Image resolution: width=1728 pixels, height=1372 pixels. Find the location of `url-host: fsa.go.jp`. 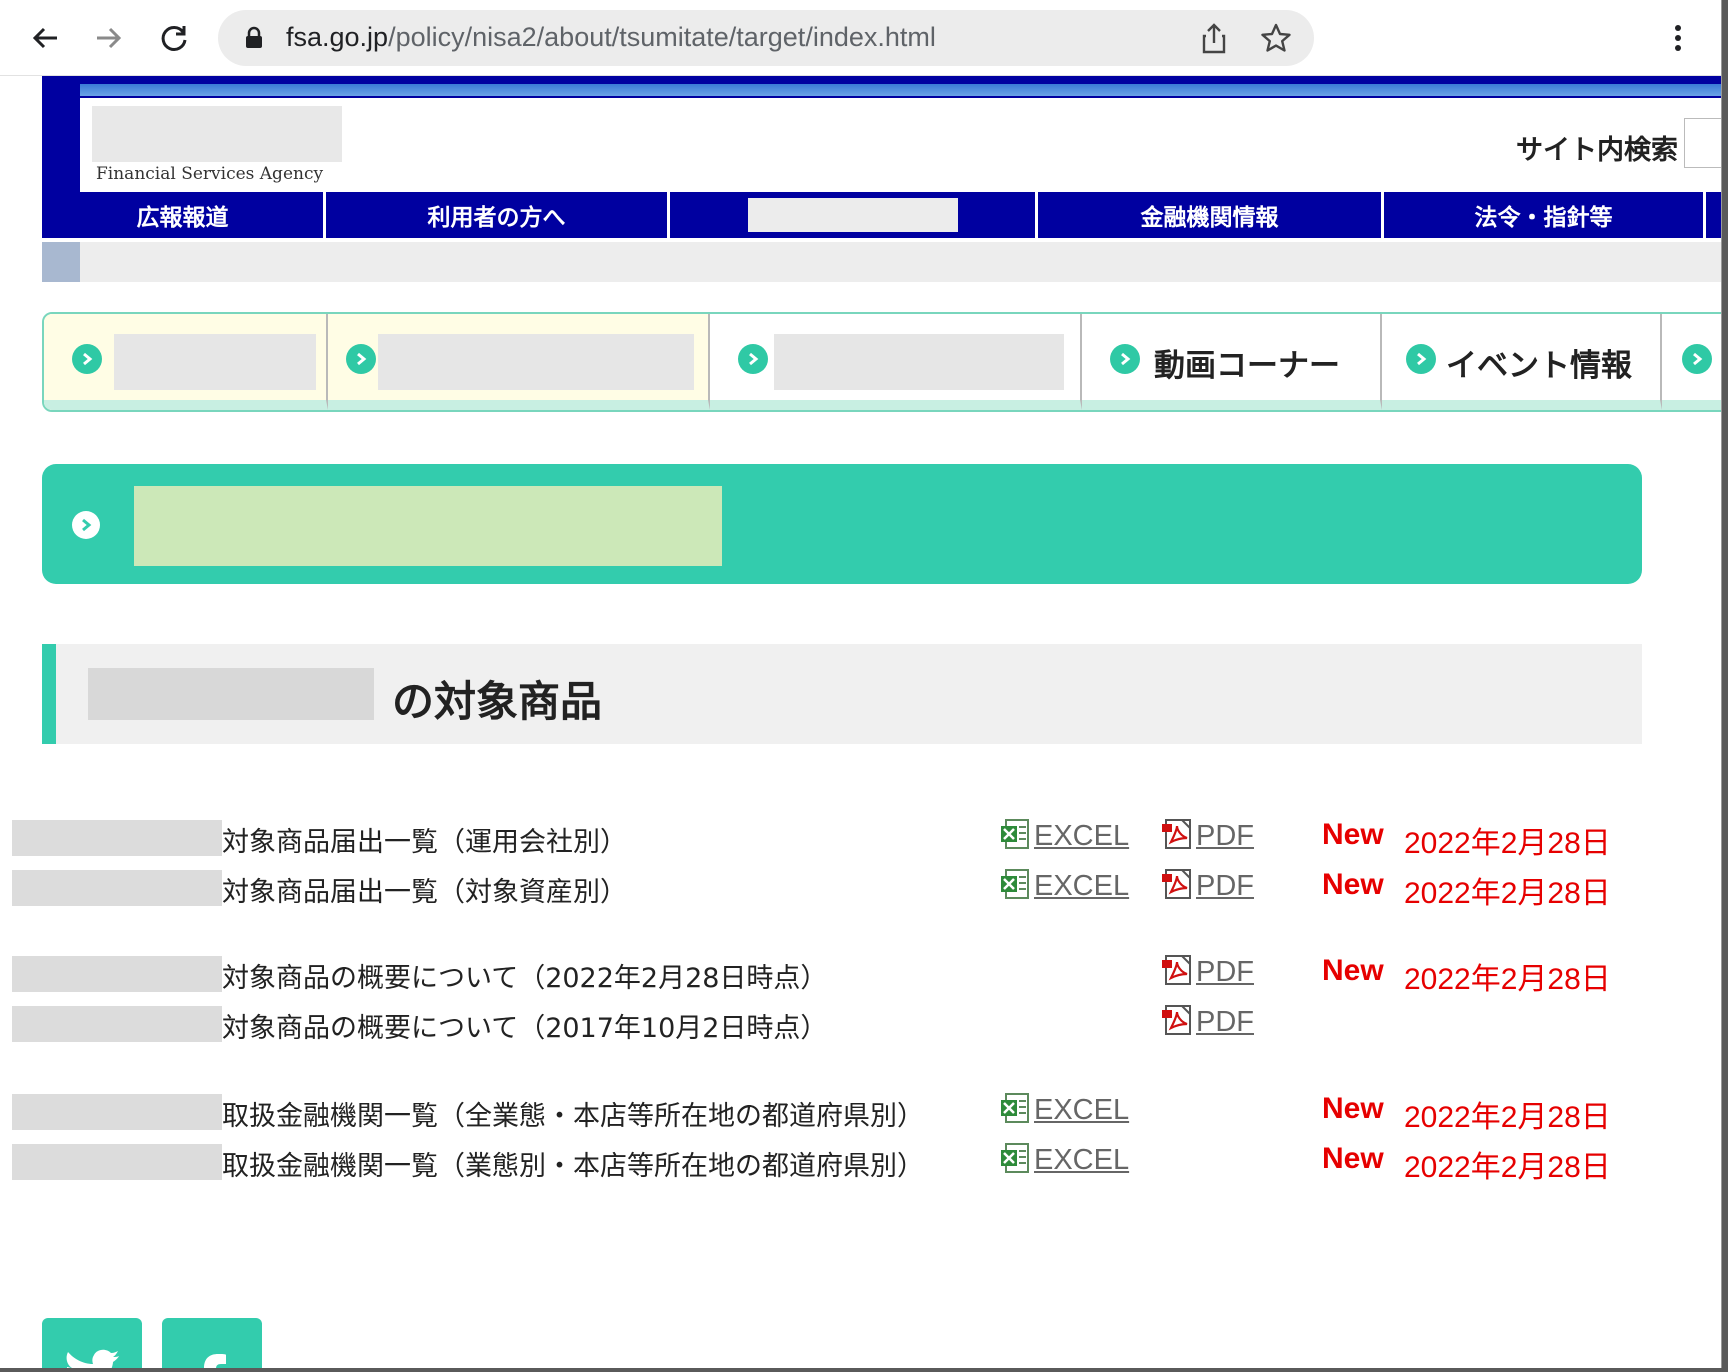

url-host: fsa.go.jp is located at coordinates (337, 37).